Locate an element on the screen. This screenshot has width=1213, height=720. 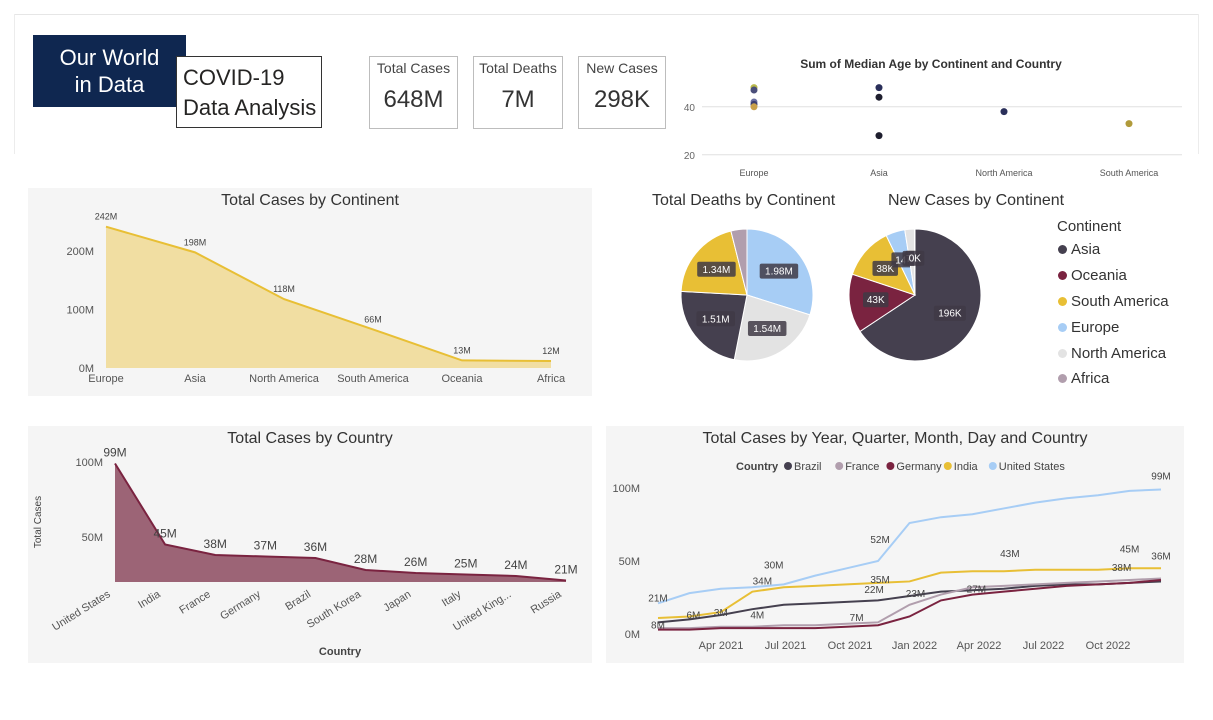
legend-item-africa: Africa is located at coordinates (1083, 378).